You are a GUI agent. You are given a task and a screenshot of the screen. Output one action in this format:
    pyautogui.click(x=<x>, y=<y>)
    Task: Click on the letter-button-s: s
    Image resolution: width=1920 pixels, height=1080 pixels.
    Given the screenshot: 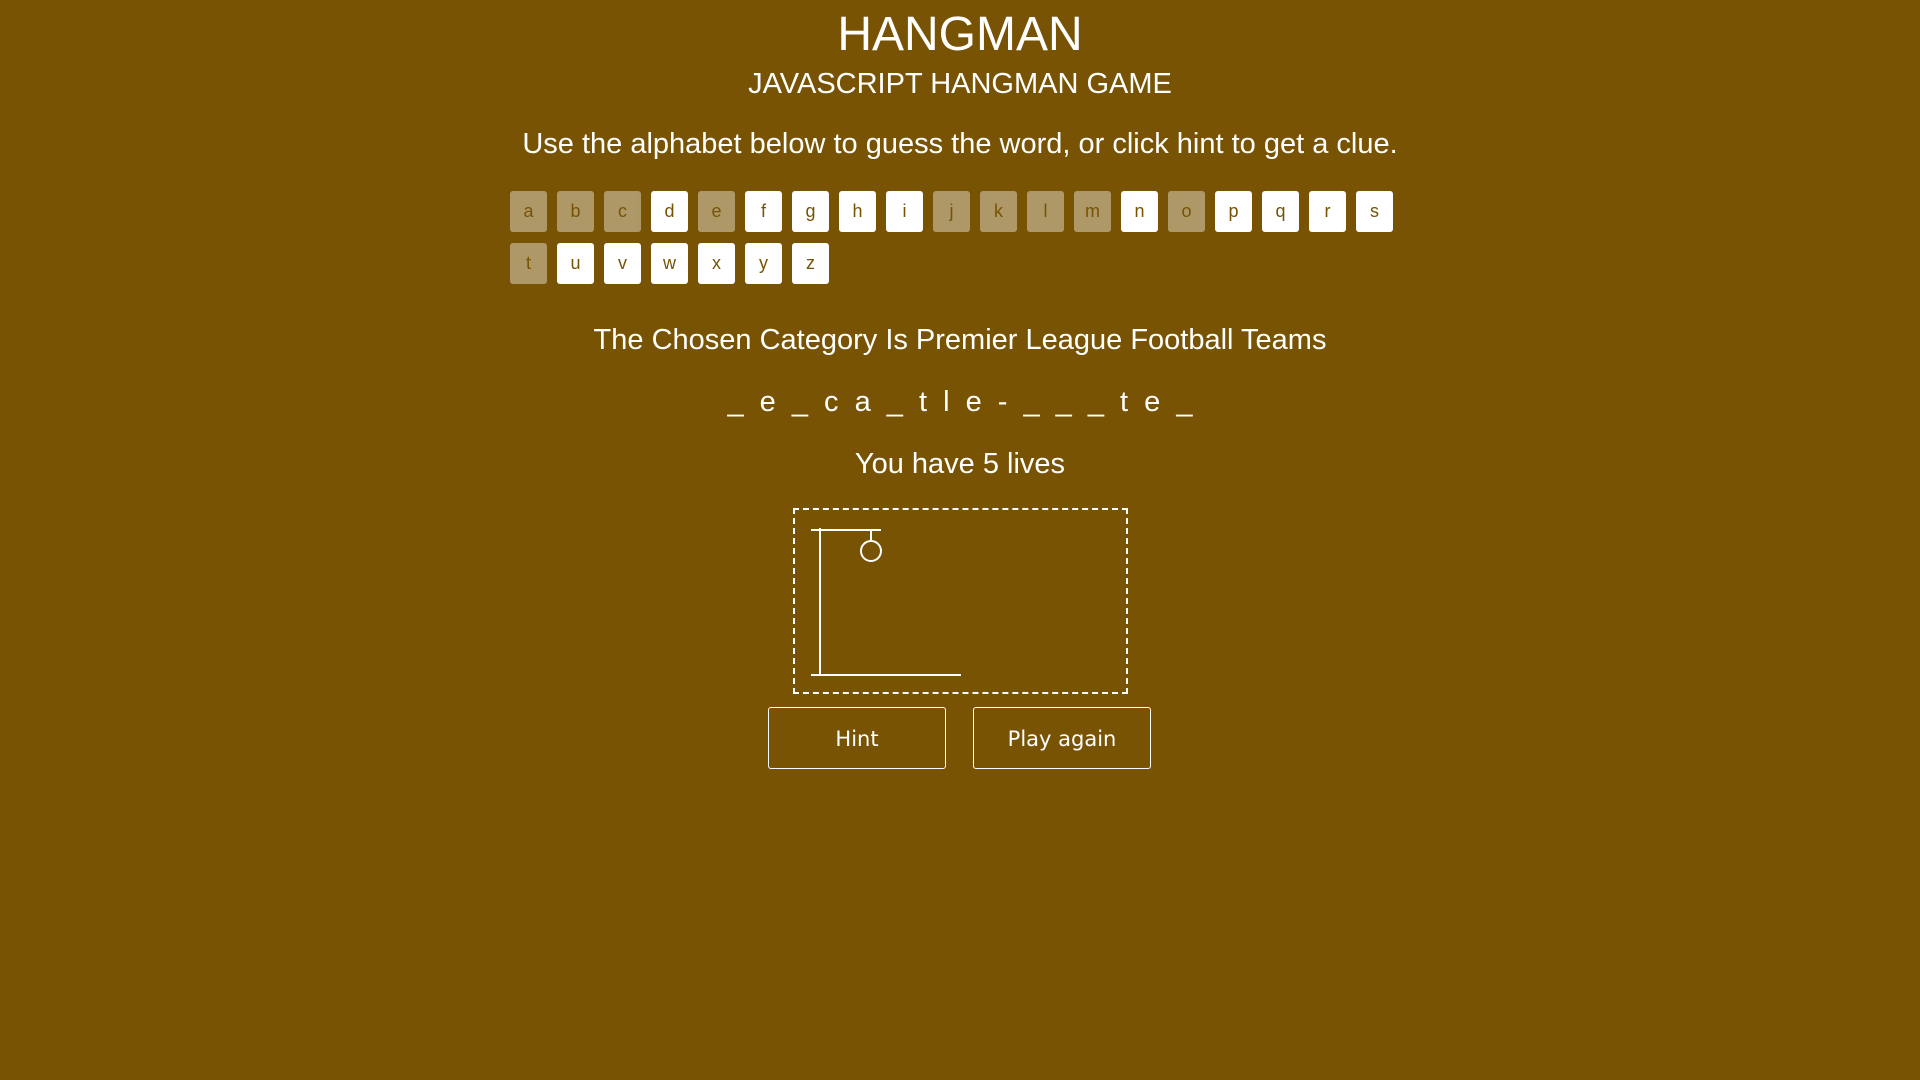 What is the action you would take?
    pyautogui.click(x=1374, y=211)
    